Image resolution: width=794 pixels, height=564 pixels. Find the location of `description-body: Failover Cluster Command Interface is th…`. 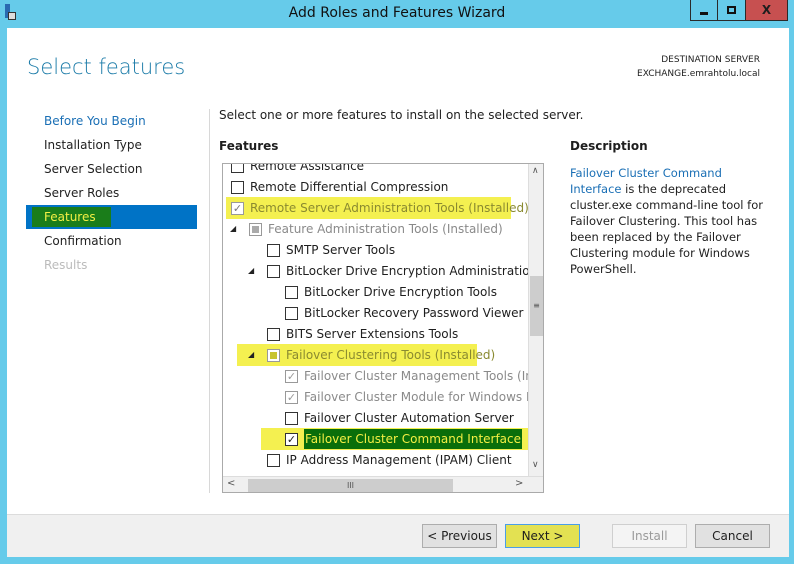

description-body: Failover Cluster Command Interface is th… is located at coordinates (667, 221).